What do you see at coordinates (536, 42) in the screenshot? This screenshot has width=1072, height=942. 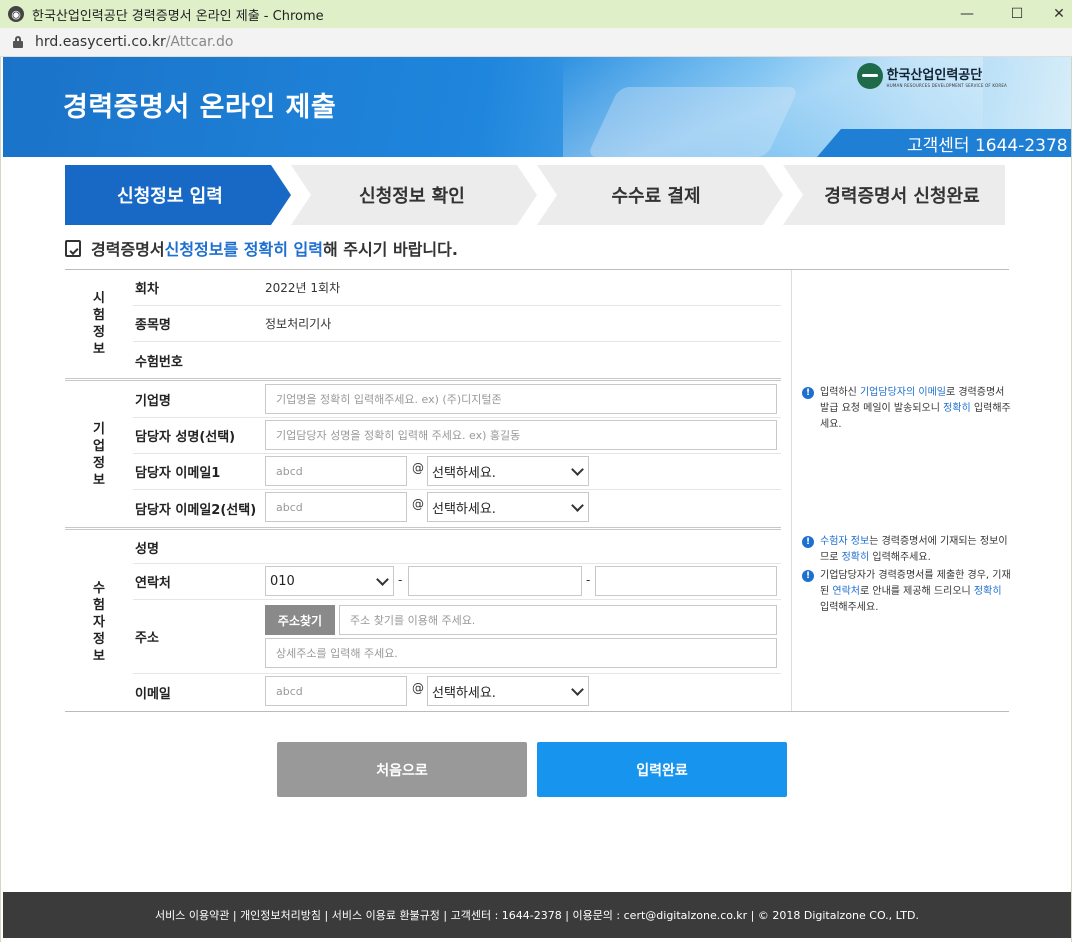 I see `address-bar: hrd.easycerti.co.kr/Attcar.do` at bounding box center [536, 42].